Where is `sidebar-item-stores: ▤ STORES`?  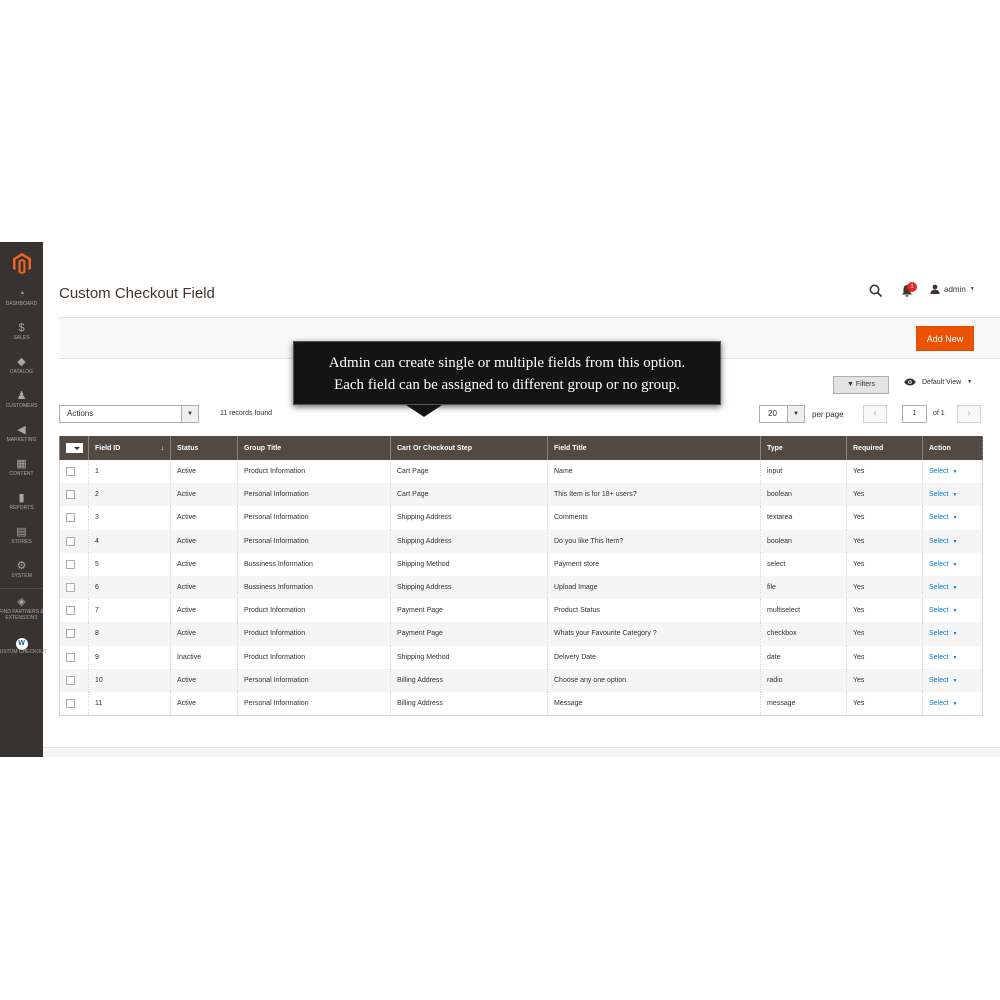
sidebar-item-stores: ▤ STORES is located at coordinates (21, 542).